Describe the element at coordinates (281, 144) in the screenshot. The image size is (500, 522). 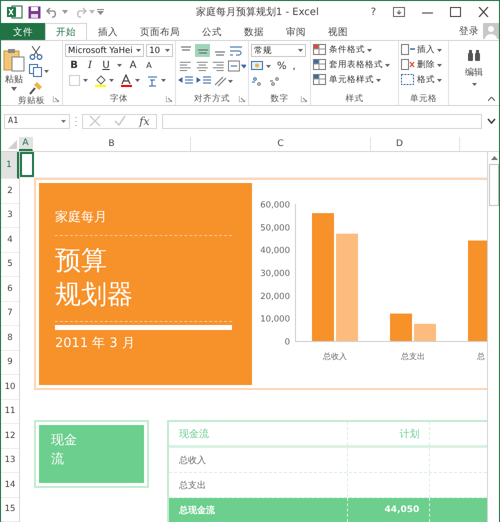
I see `column-header: C` at that location.